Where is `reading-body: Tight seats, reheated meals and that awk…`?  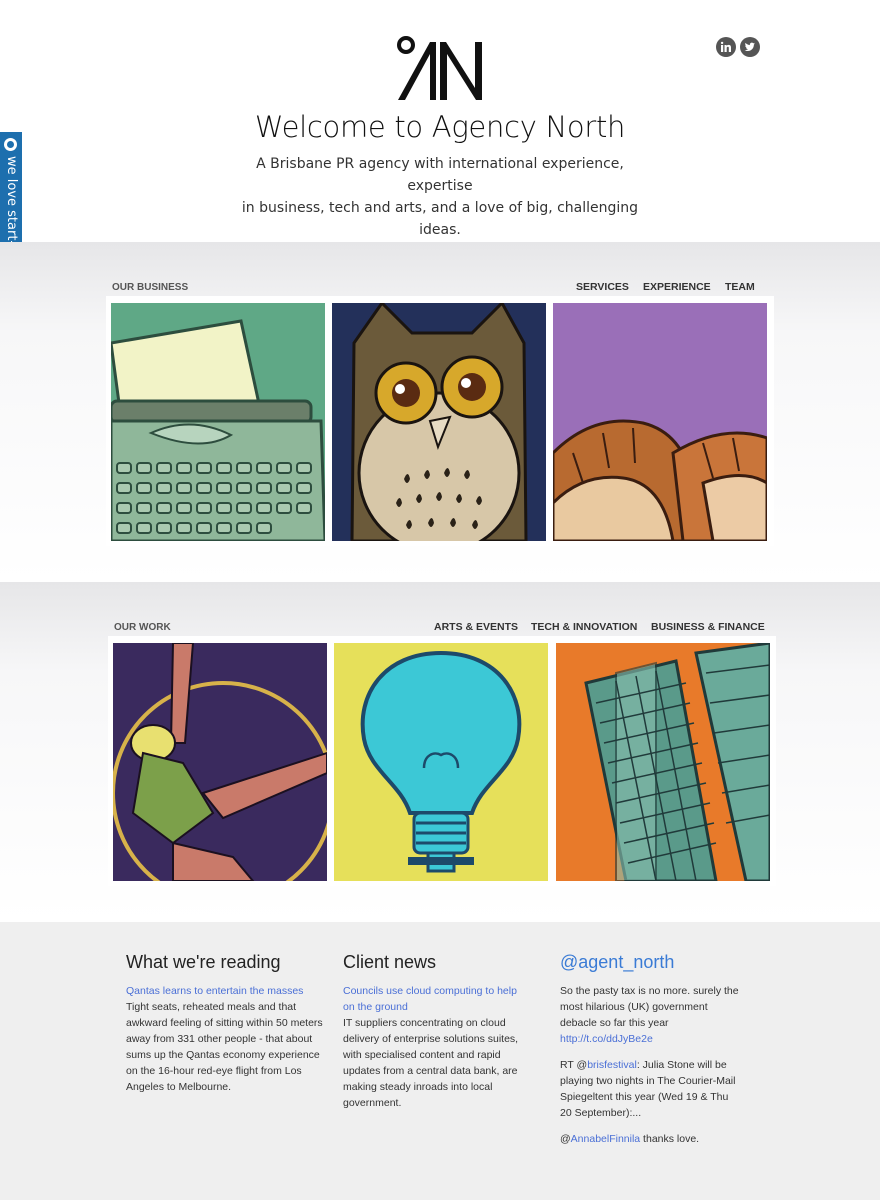 reading-body: Tight seats, reheated meals and that awk… is located at coordinates (224, 1047).